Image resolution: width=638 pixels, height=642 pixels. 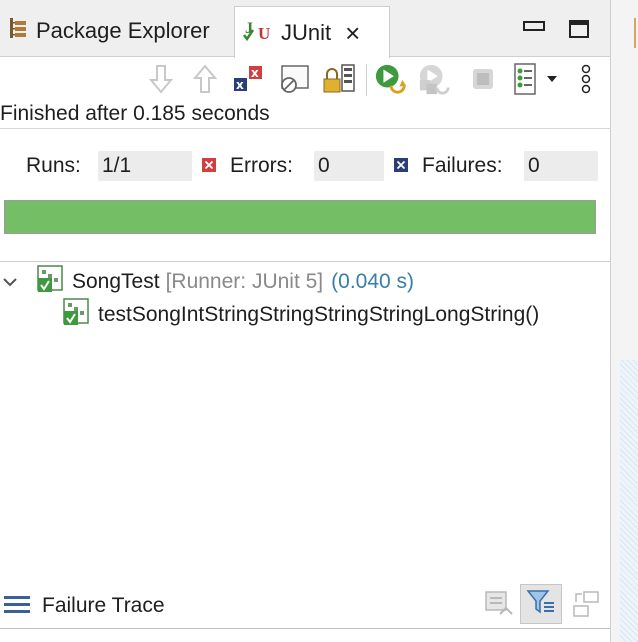 What do you see at coordinates (264, 33) in the screenshot?
I see `svg-text: U` at bounding box center [264, 33].